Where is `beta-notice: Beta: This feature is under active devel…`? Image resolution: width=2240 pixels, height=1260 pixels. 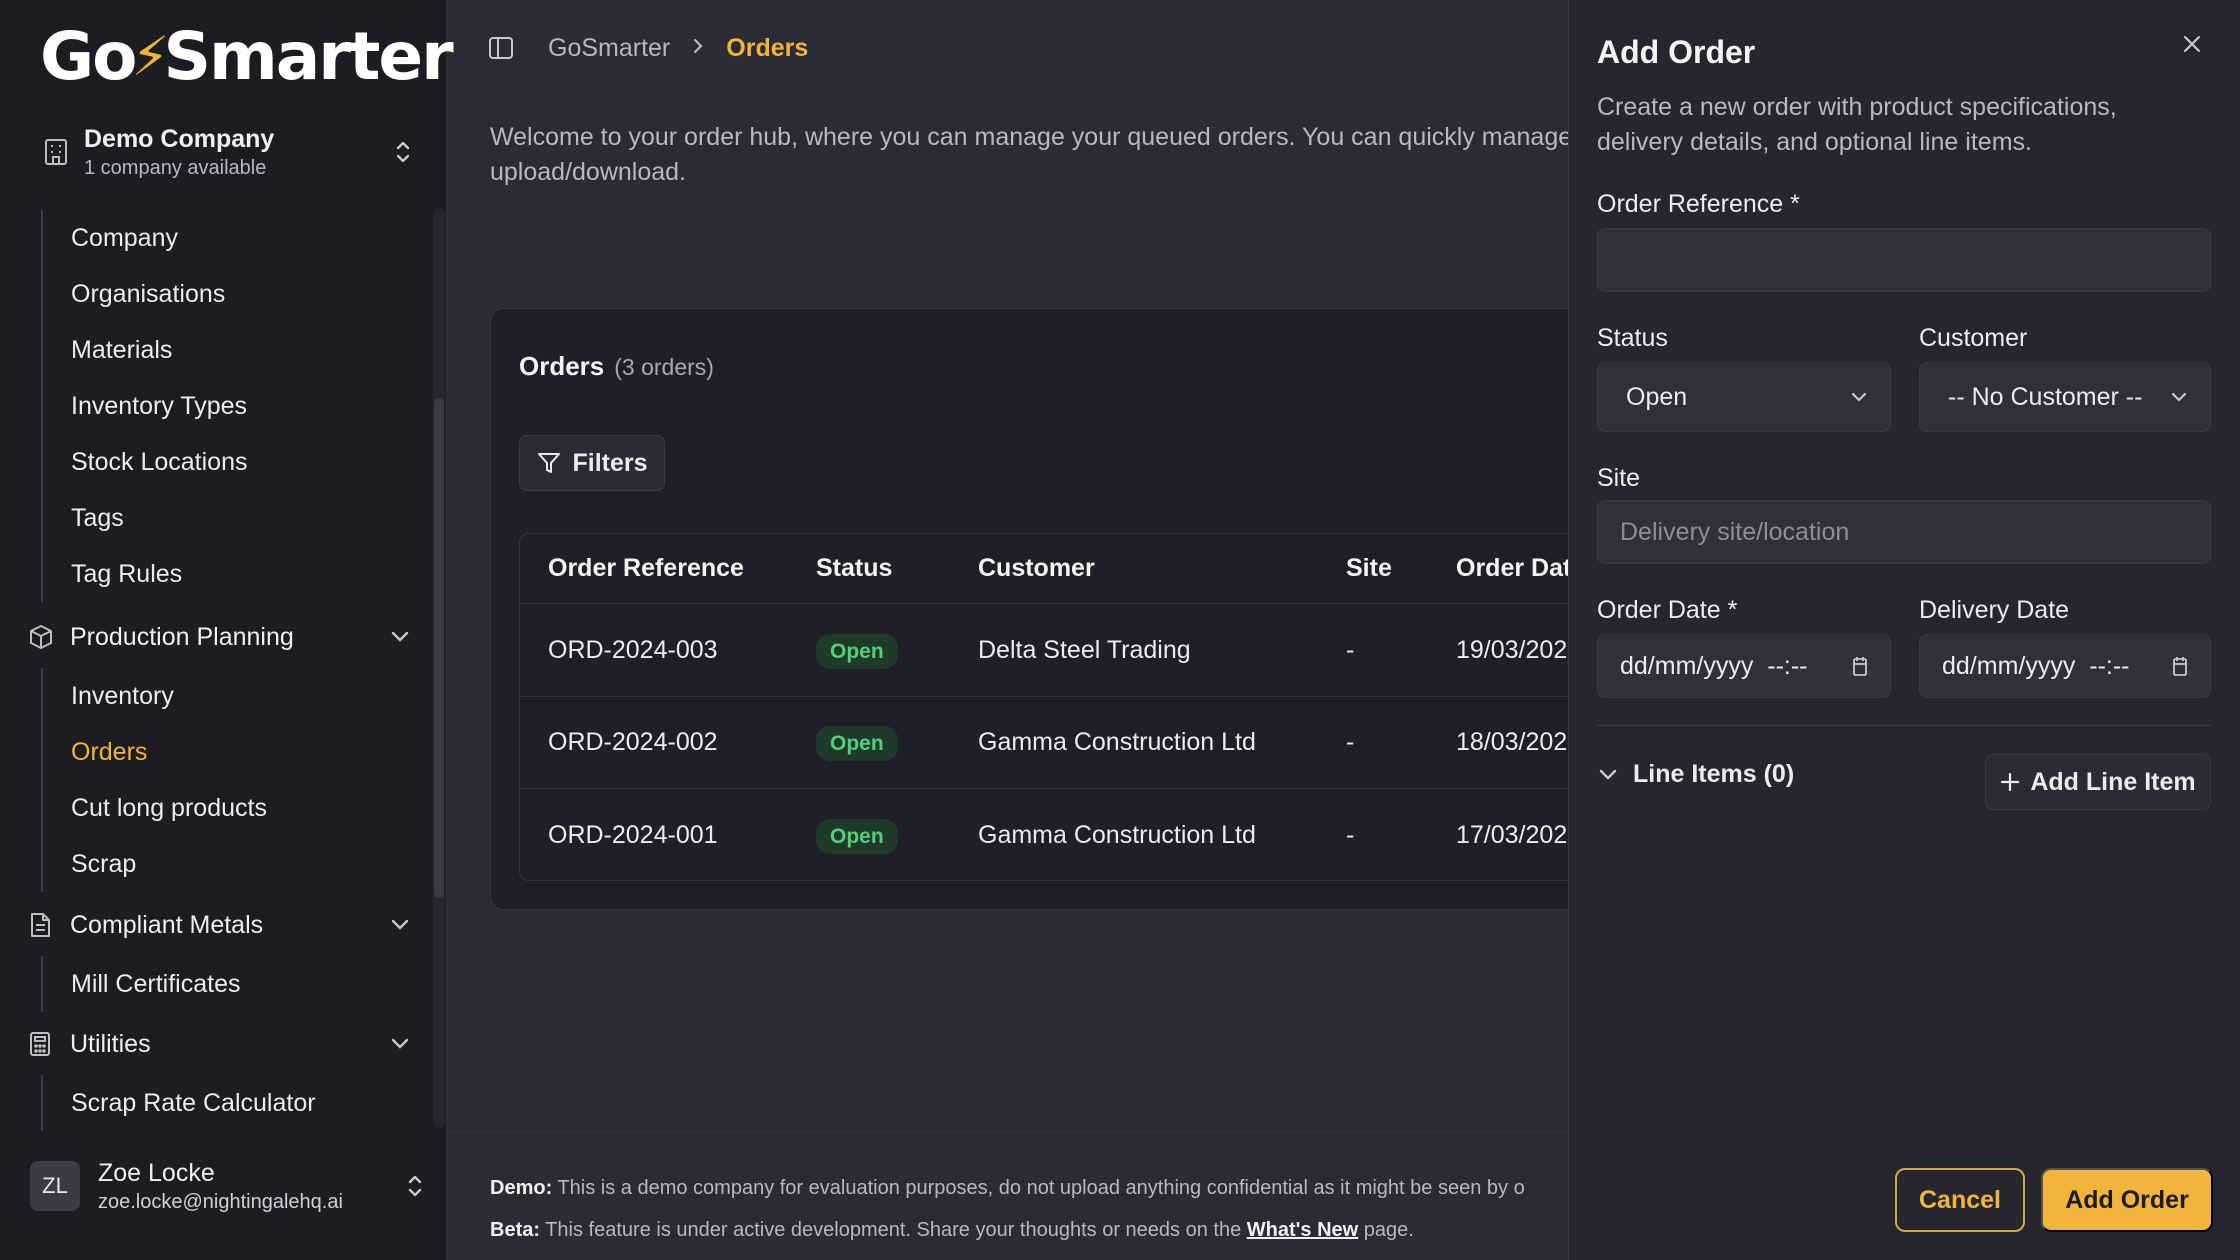
beta-notice: Beta: This feature is under active devel… is located at coordinates (1029, 1230).